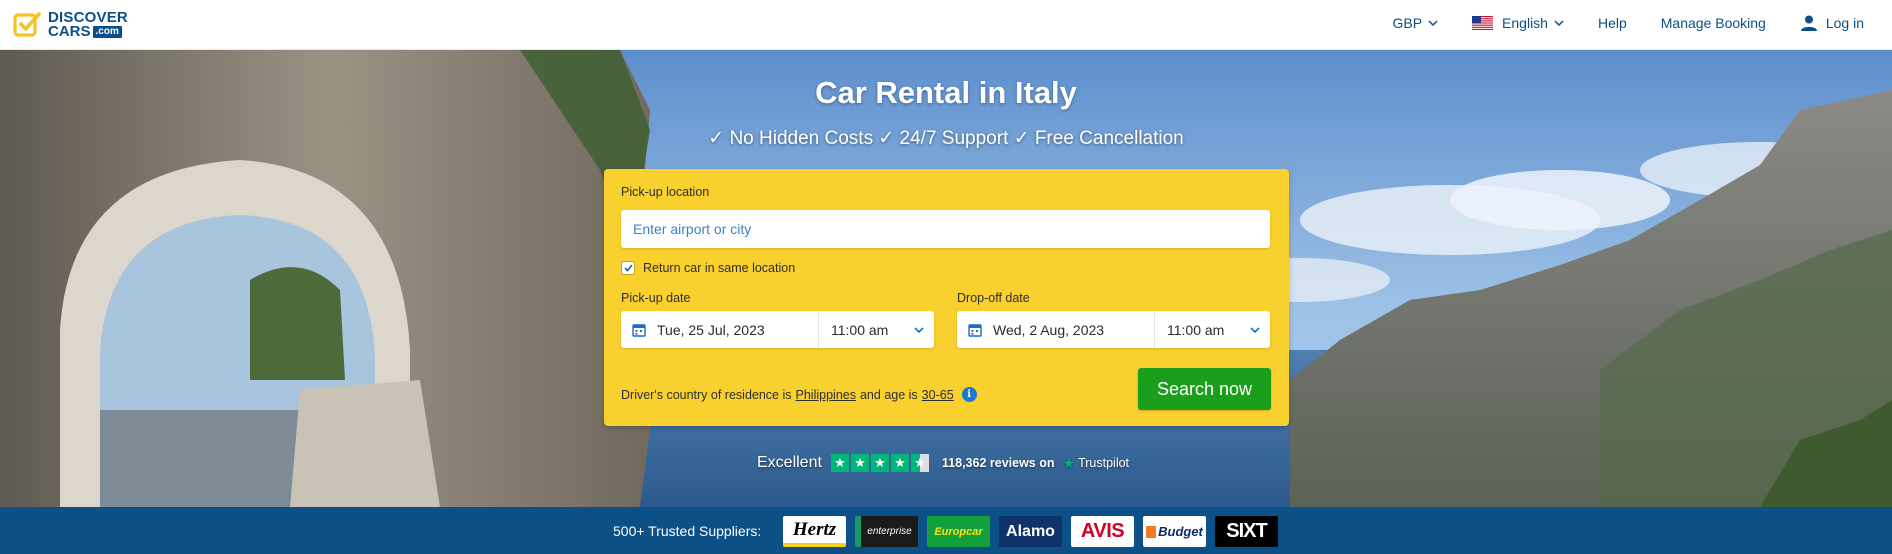 This screenshot has height=554, width=1892. Describe the element at coordinates (1407, 23) in the screenshot. I see `currency-label: GBP` at that location.